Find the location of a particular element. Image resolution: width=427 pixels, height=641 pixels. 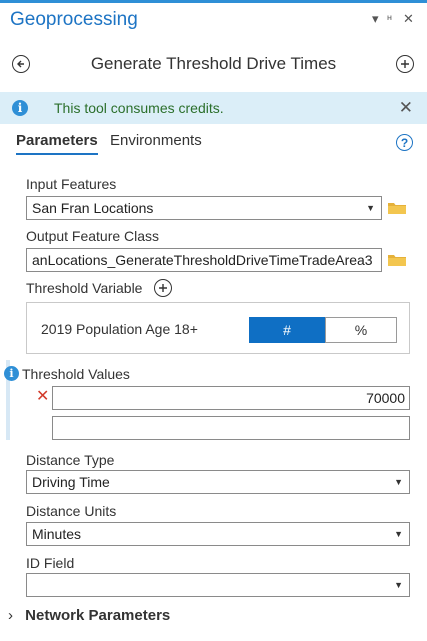

threshold-variable-name: 2019 Population Age 18+ is located at coordinates (119, 329).